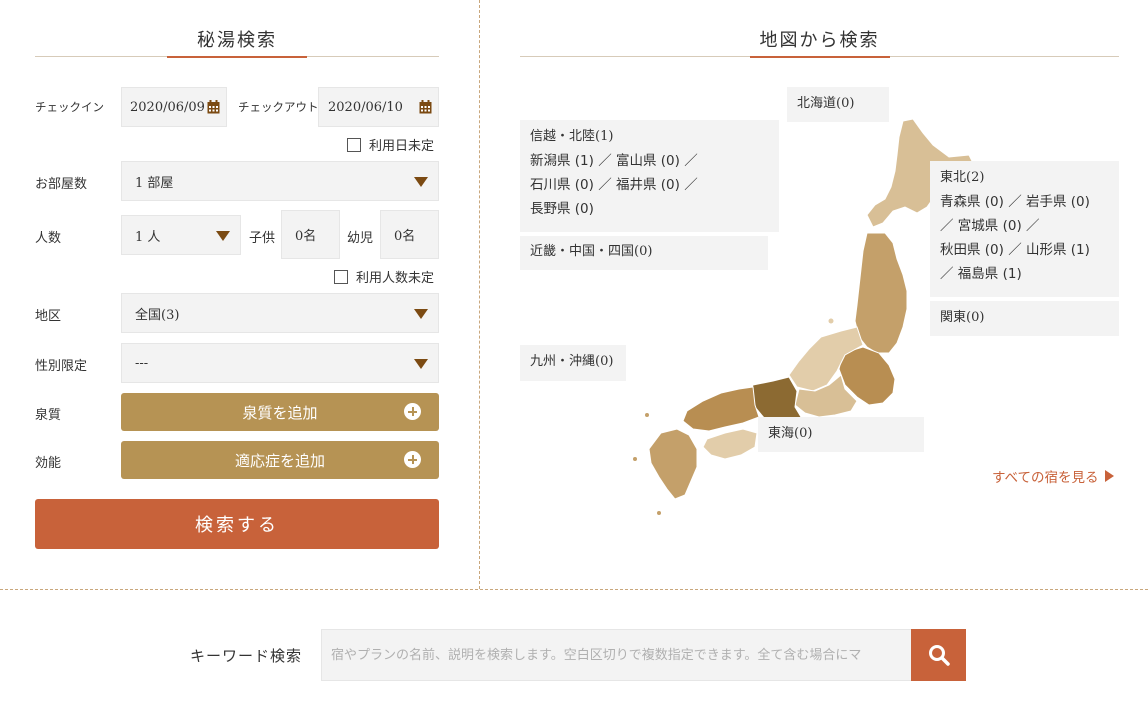 This screenshot has width=1148, height=706. Describe the element at coordinates (306, 236) in the screenshot. I see `child-value: 0名` at that location.